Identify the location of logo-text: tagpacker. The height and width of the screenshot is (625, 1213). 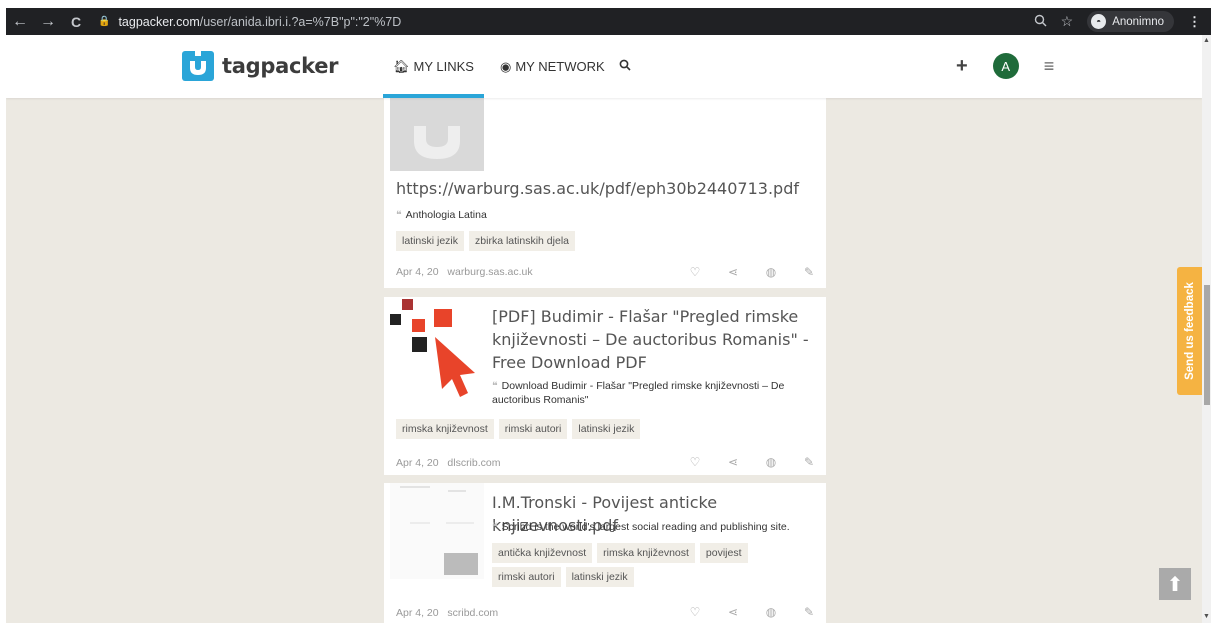
(280, 66).